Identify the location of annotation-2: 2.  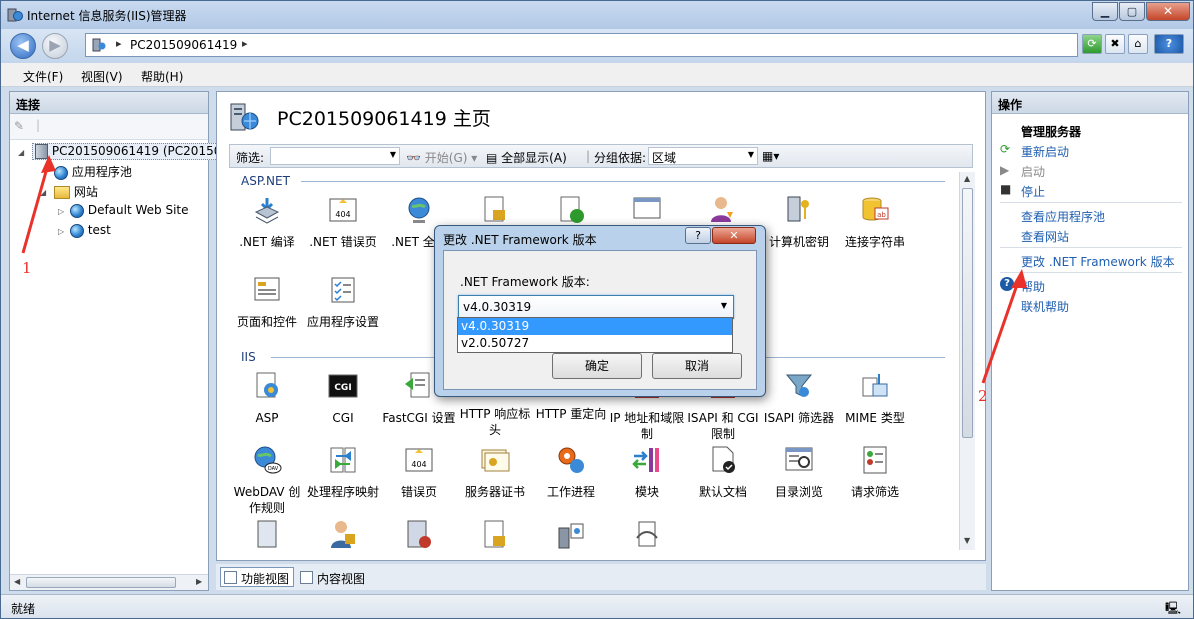
(983, 396).